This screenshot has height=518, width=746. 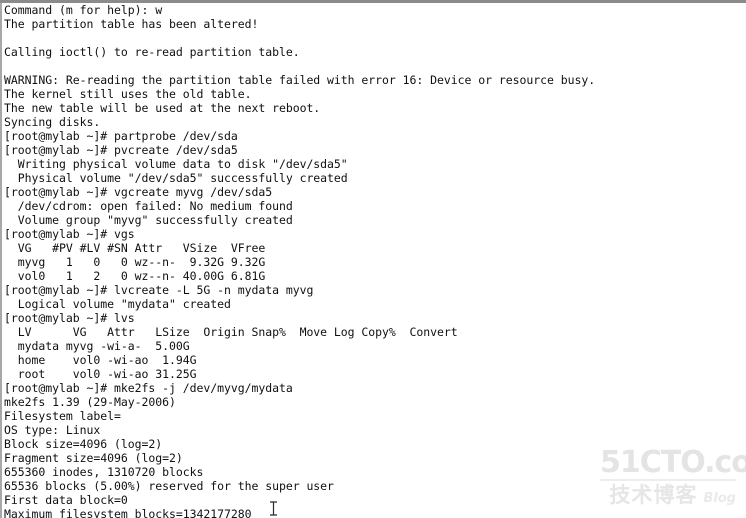 What do you see at coordinates (148, 206) in the screenshot?
I see `terminal-line: /dev/cdrom: open failed: No medium found` at bounding box center [148, 206].